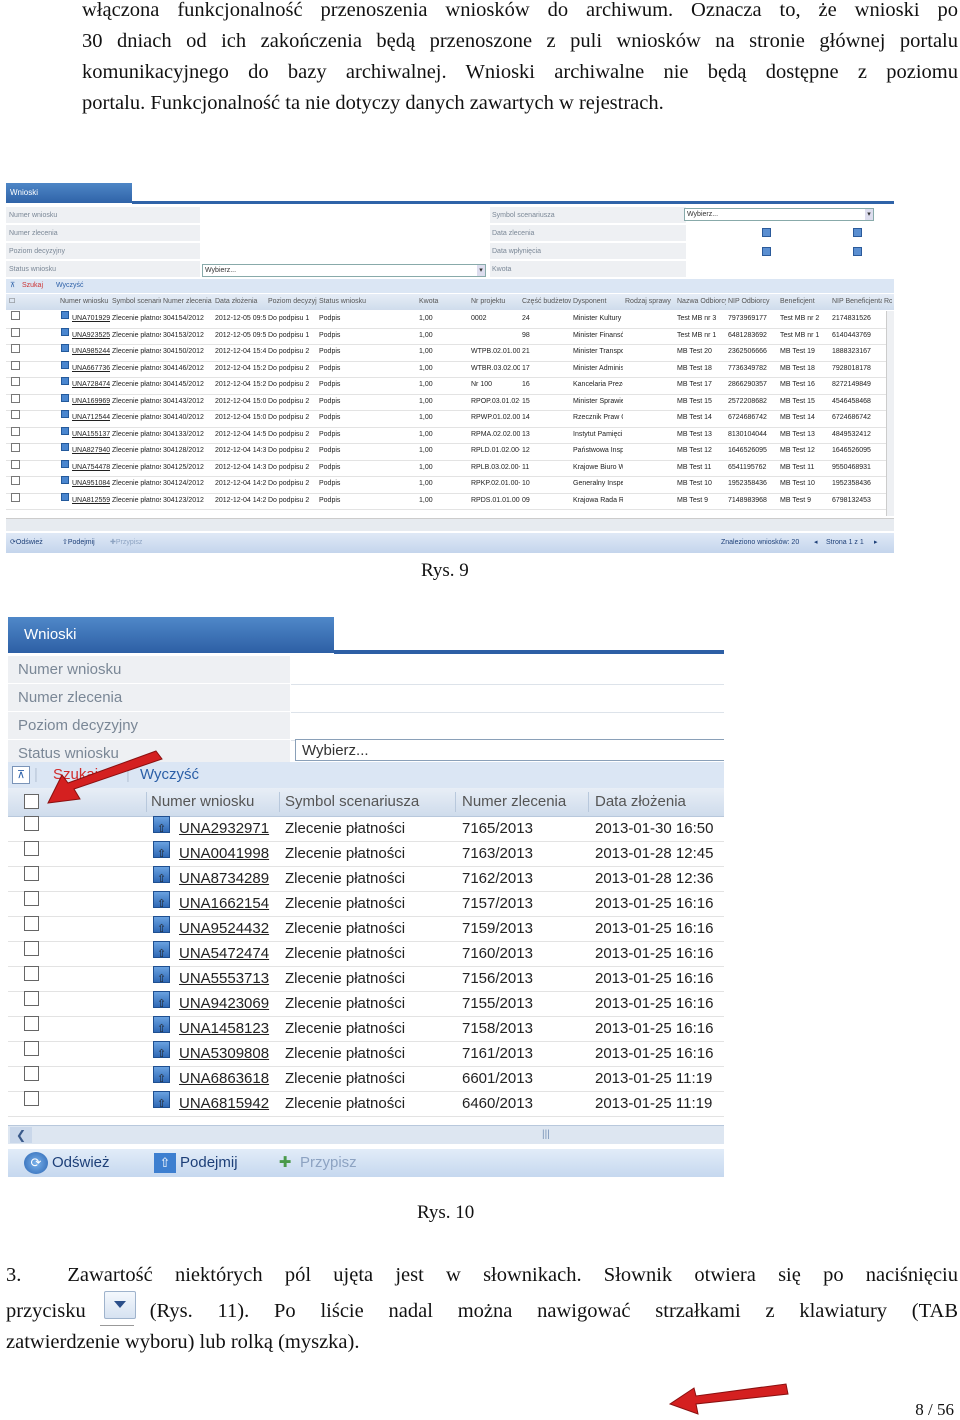  I want to click on request-number-link: UNA9423069, so click(229, 1003).